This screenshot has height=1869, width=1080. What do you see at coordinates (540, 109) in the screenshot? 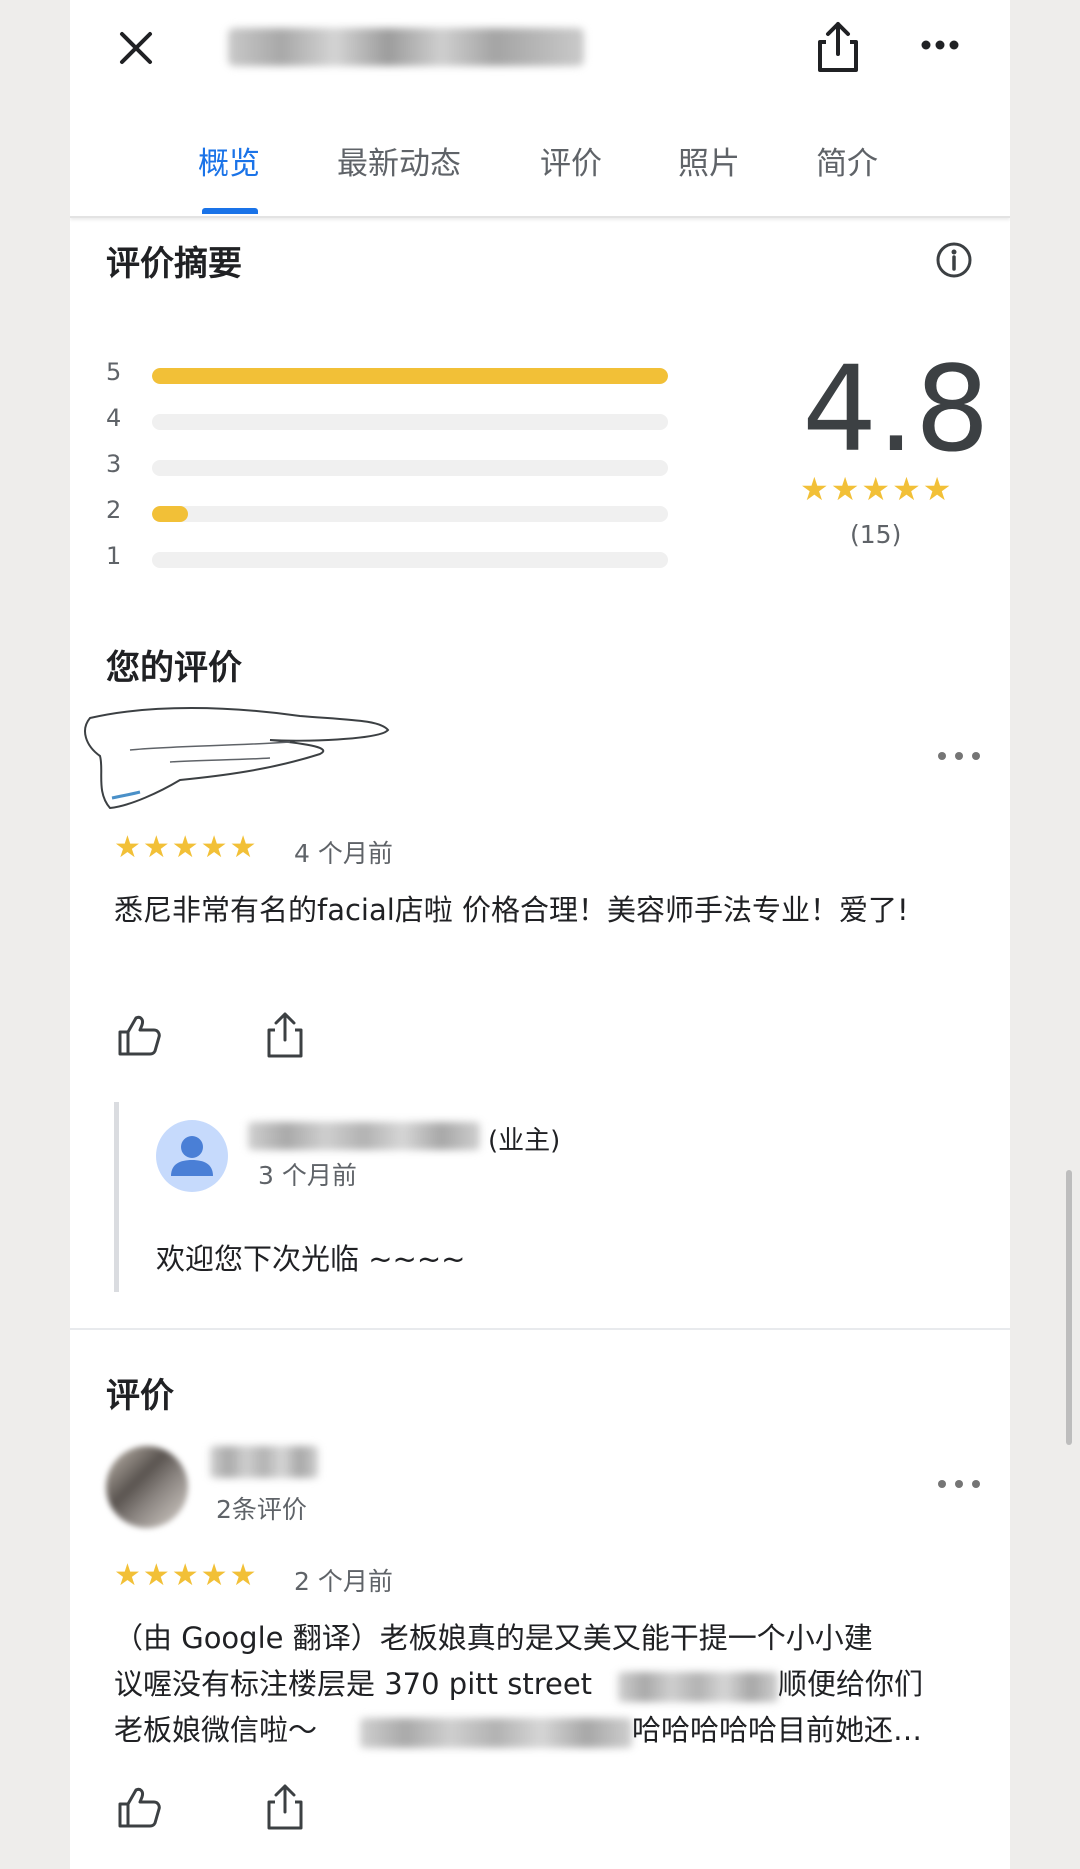
I see `header: 概览 最新动态 评价 照片 简介` at bounding box center [540, 109].